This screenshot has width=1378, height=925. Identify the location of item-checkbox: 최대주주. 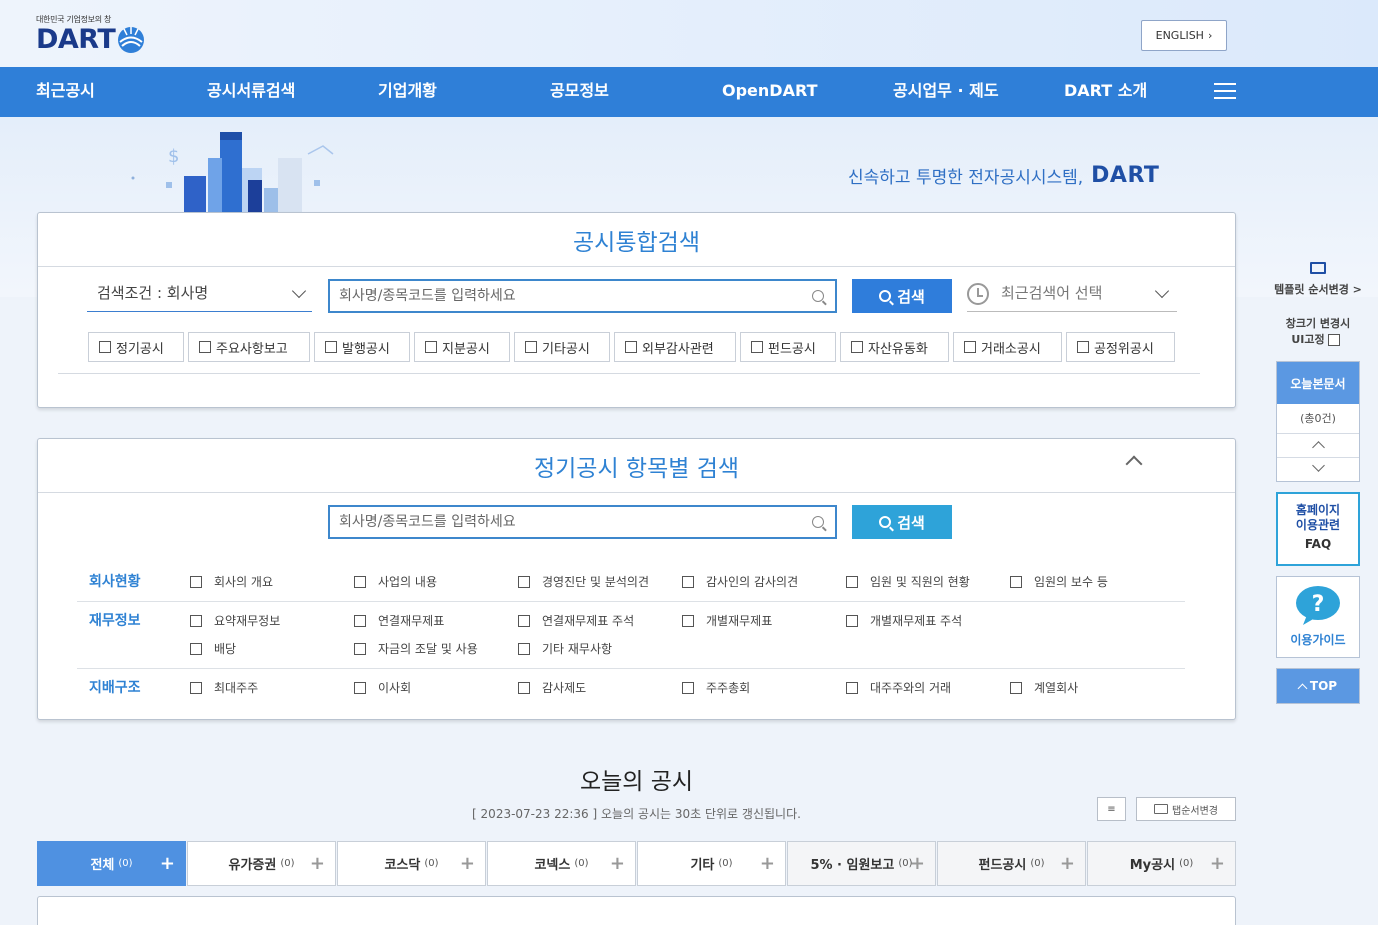
(224, 687).